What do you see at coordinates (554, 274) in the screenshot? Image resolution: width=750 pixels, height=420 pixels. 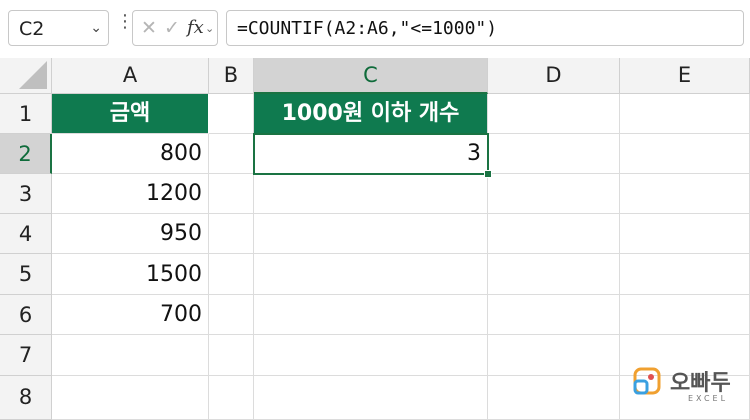 I see `cell-d5` at bounding box center [554, 274].